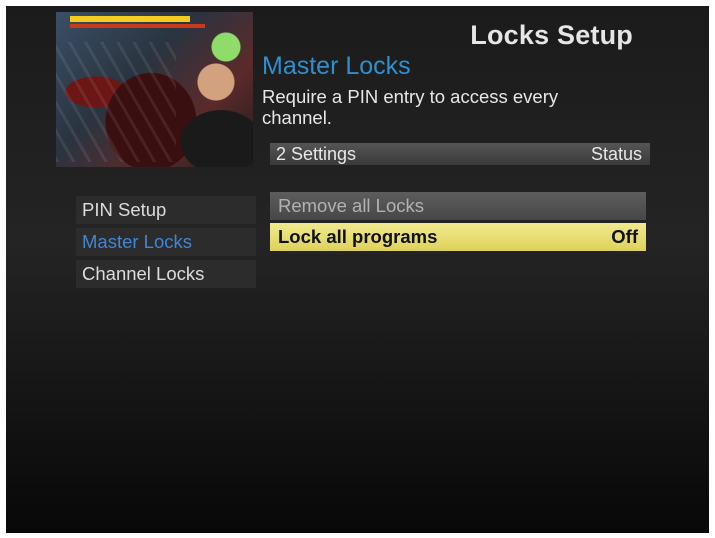  What do you see at coordinates (116, 102) in the screenshot?
I see `video-frame-detail` at bounding box center [116, 102].